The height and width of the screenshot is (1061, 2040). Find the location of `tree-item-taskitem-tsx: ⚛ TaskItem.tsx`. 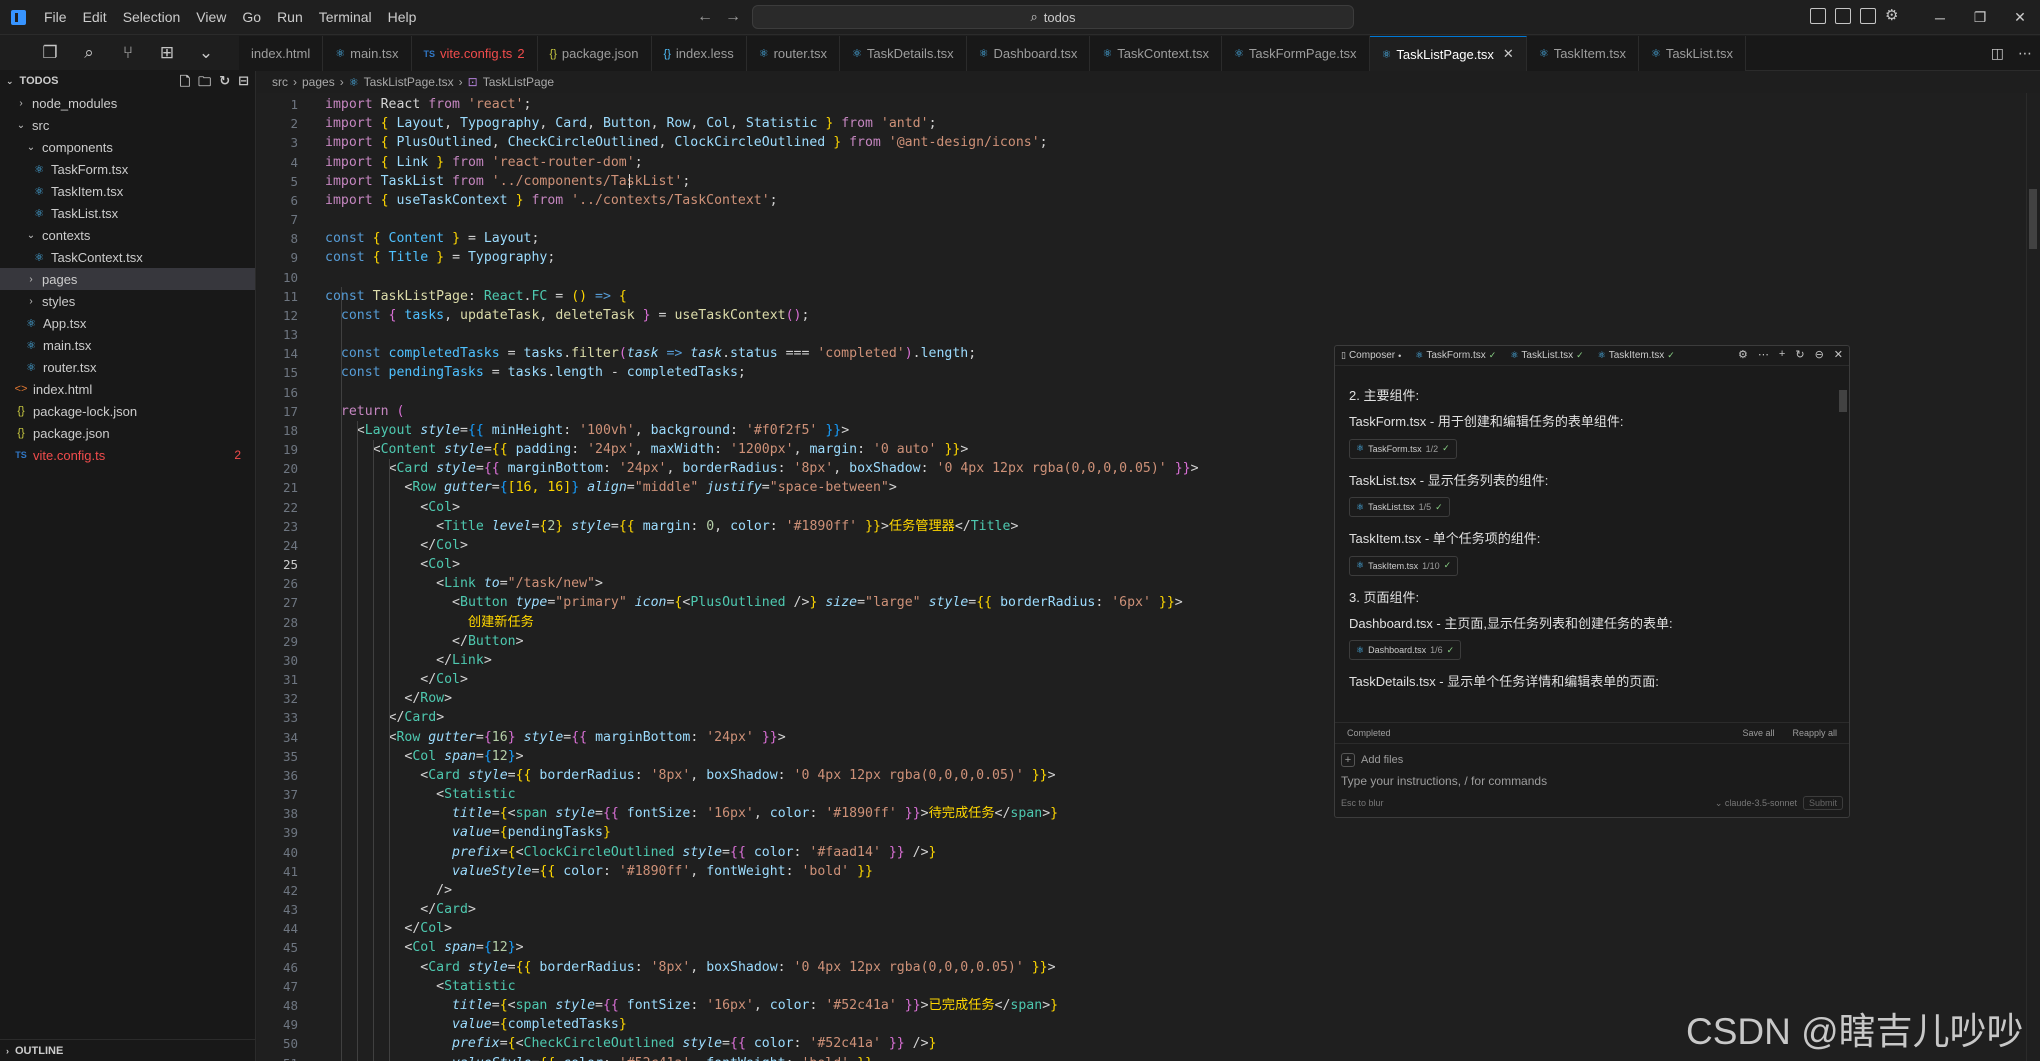

tree-item-taskitem-tsx: ⚛ TaskItem.tsx is located at coordinates (127, 191).